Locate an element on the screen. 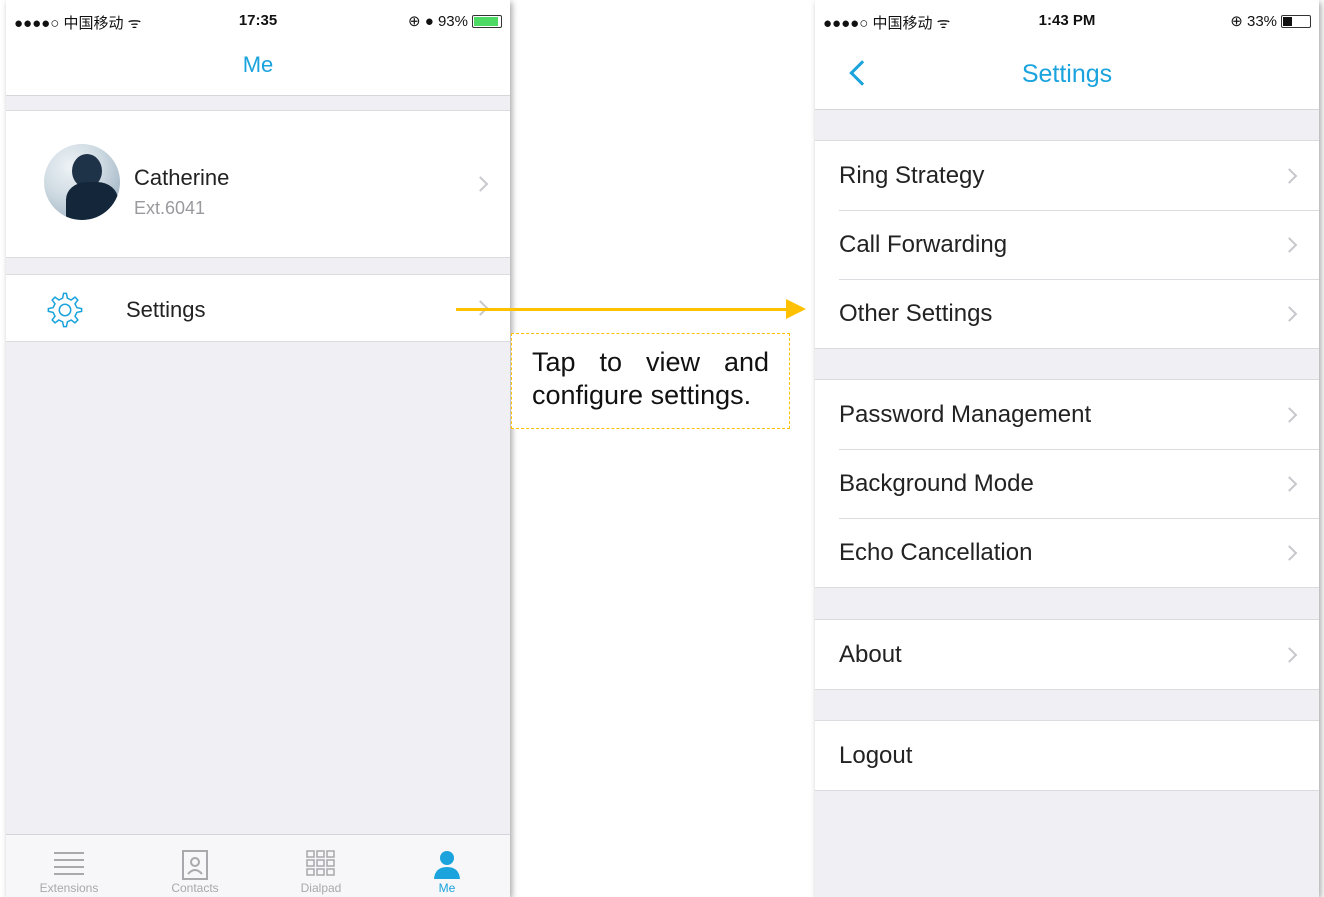 The width and height of the screenshot is (1324, 897). row-label: Call Forwarding is located at coordinates (923, 244).